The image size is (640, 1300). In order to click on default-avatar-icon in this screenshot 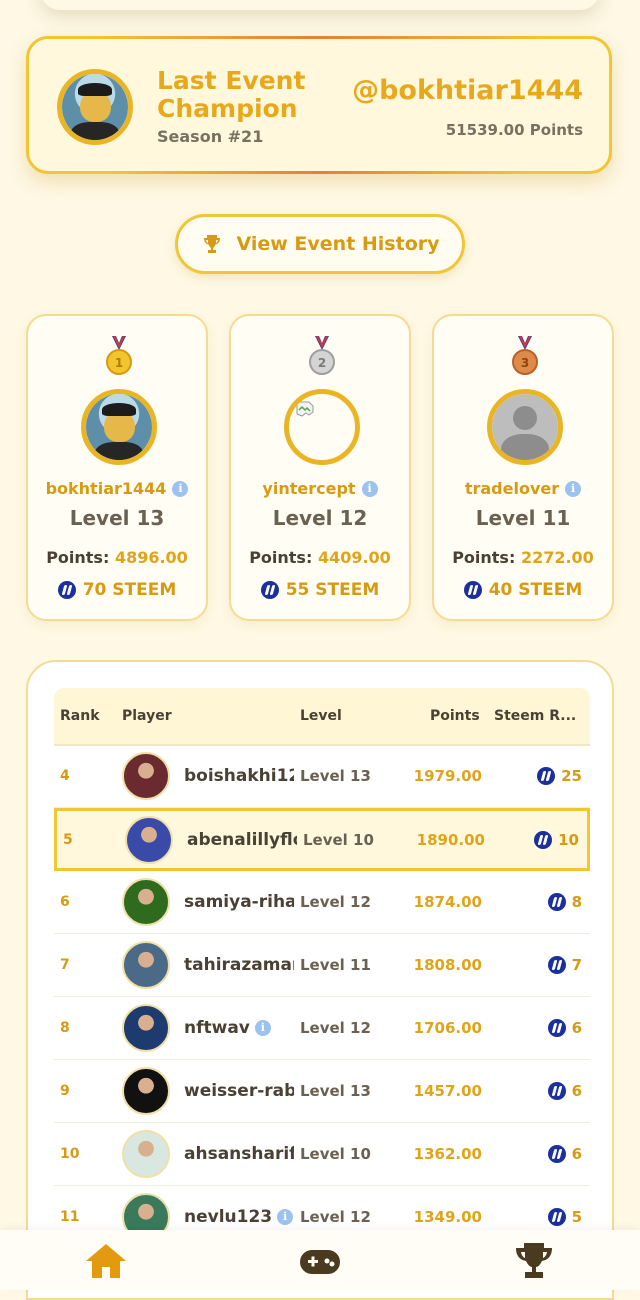, I will do `click(525, 427)`.